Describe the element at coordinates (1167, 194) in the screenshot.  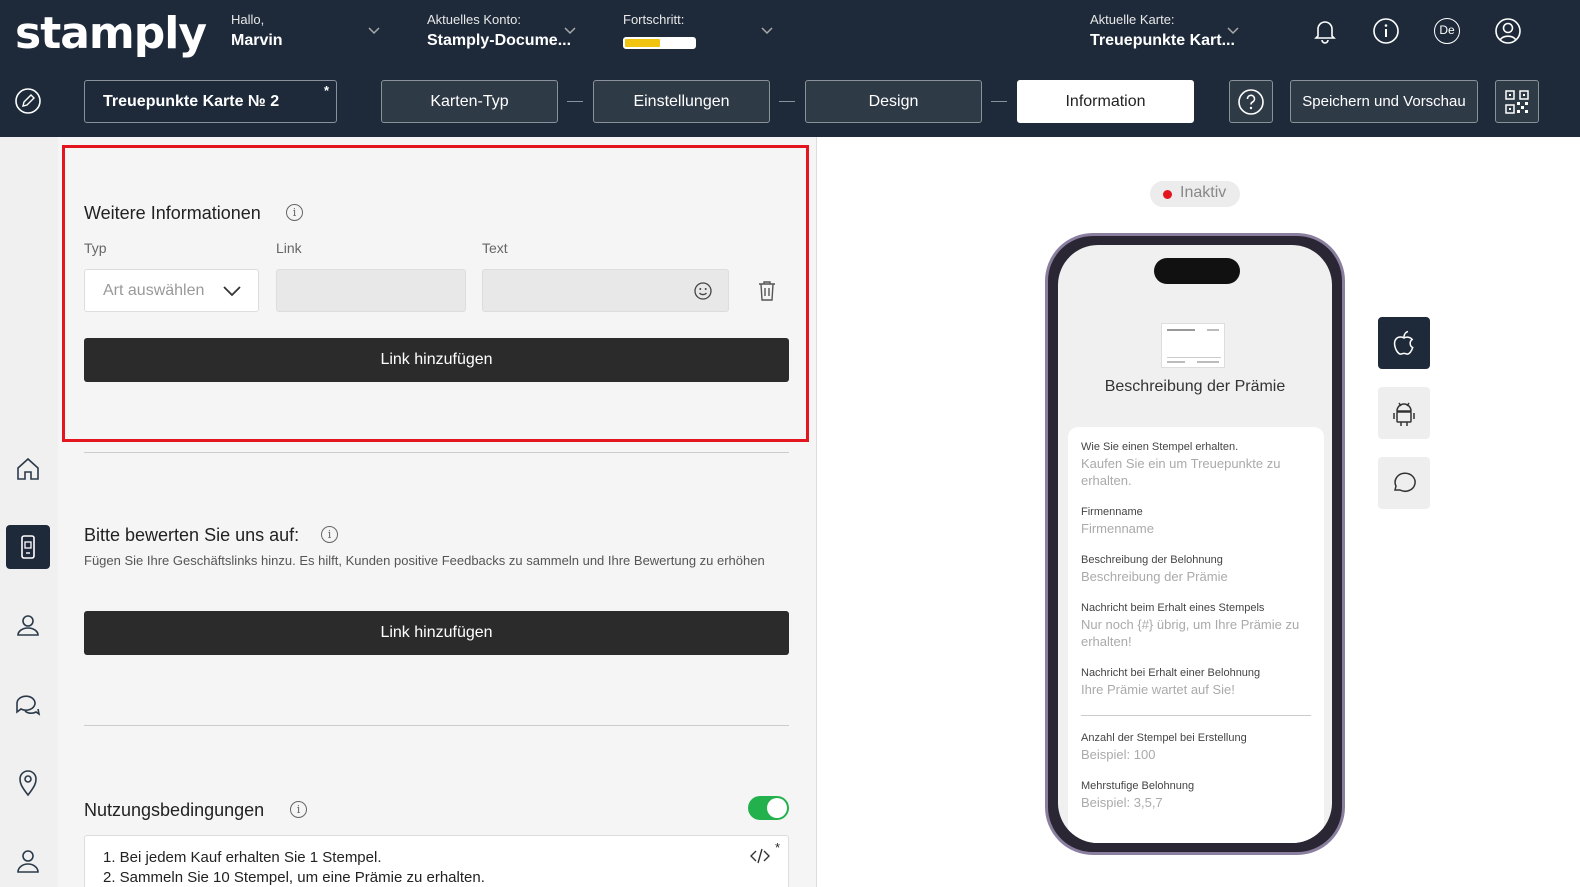
I see `status-dot` at that location.